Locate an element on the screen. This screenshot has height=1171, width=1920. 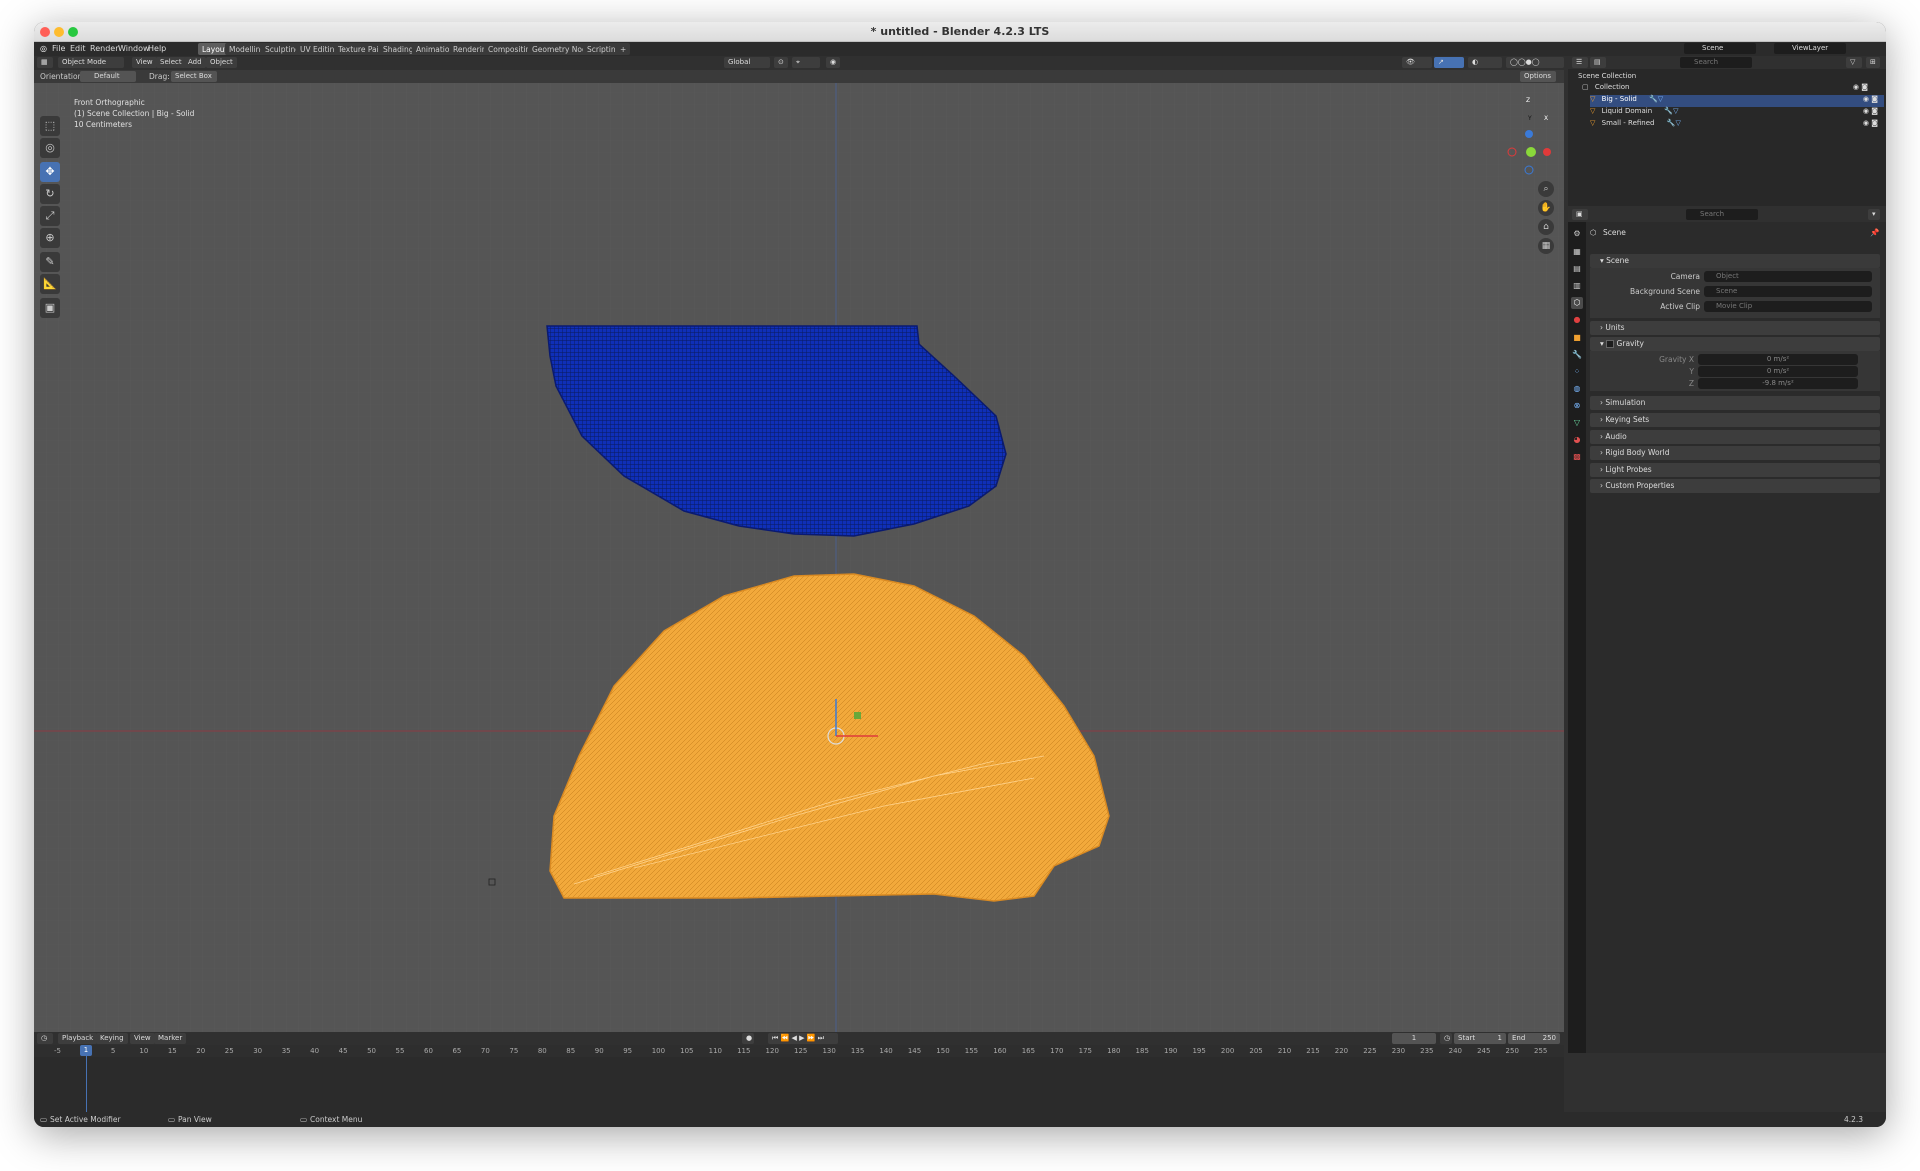
current-frame-field: 1 is located at coordinates (1414, 1038).